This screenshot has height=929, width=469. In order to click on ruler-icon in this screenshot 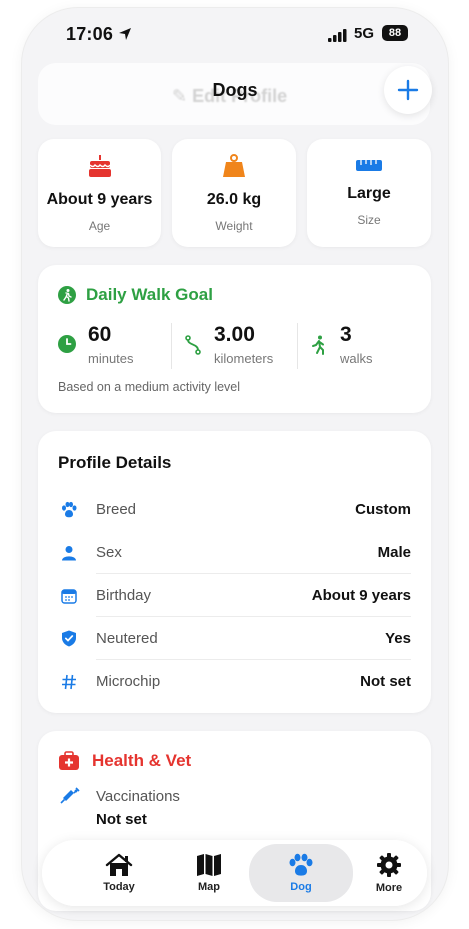, I will do `click(369, 165)`.